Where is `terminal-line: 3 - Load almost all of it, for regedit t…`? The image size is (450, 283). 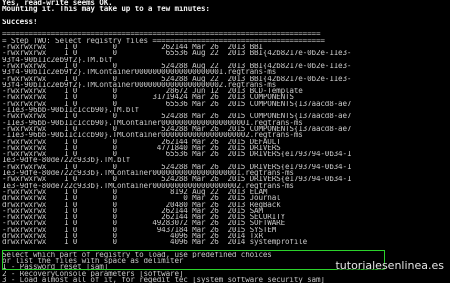
terminal-line: 3 - Load almost all of it, for regedit t… is located at coordinates (163, 280).